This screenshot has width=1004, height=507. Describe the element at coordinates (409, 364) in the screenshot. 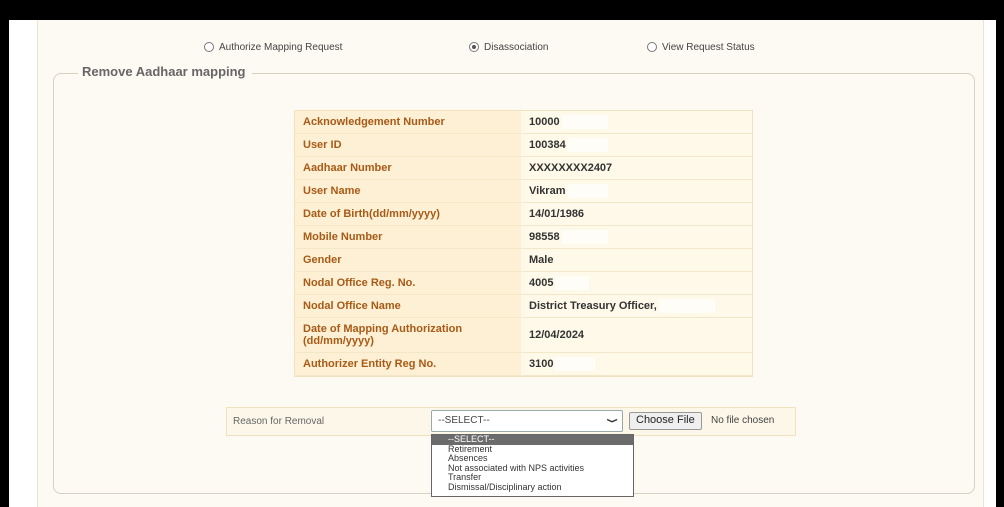

I see `row-label: Authorizer Entity Reg No.` at that location.